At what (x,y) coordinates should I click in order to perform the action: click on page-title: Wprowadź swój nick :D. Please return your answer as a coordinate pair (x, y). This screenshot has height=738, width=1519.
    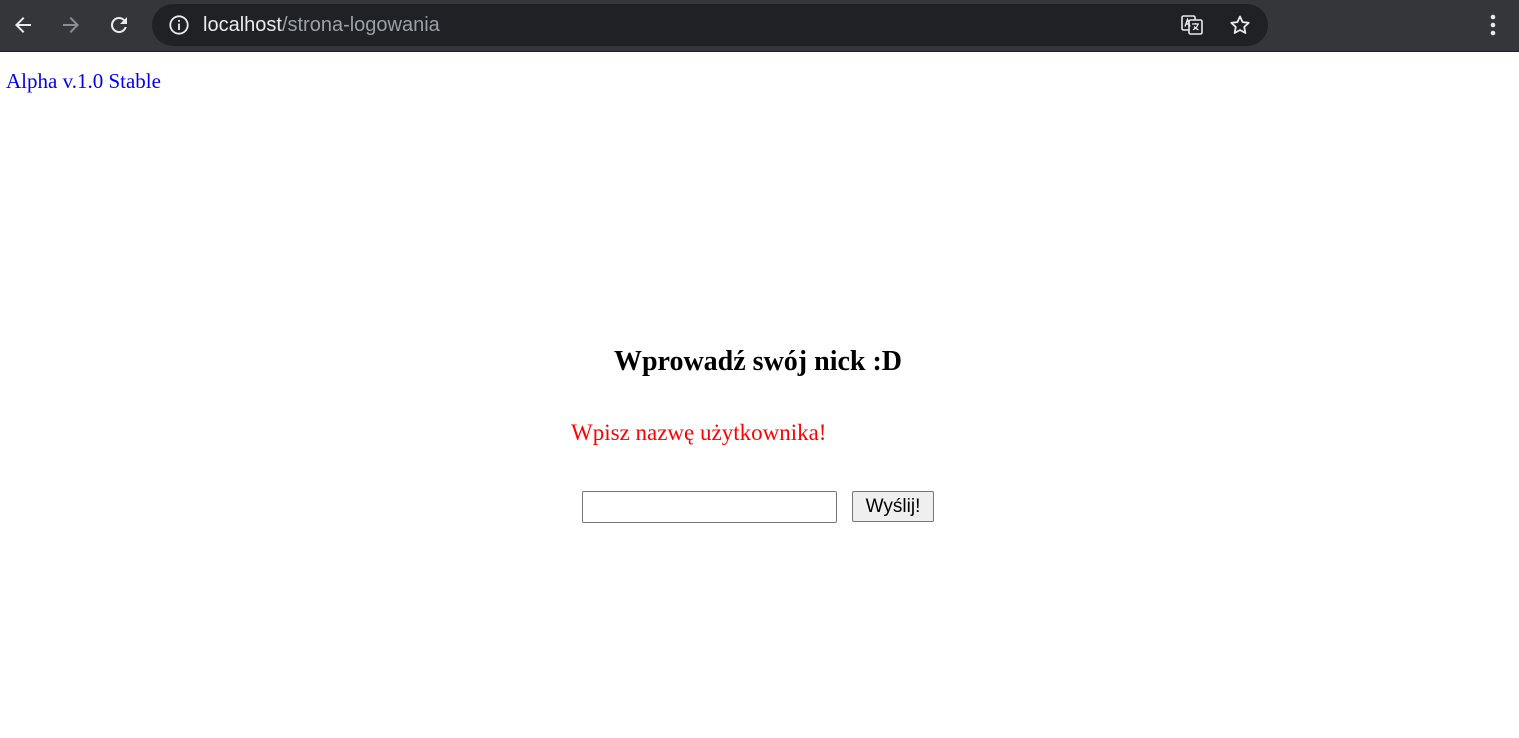
    Looking at the image, I should click on (758, 361).